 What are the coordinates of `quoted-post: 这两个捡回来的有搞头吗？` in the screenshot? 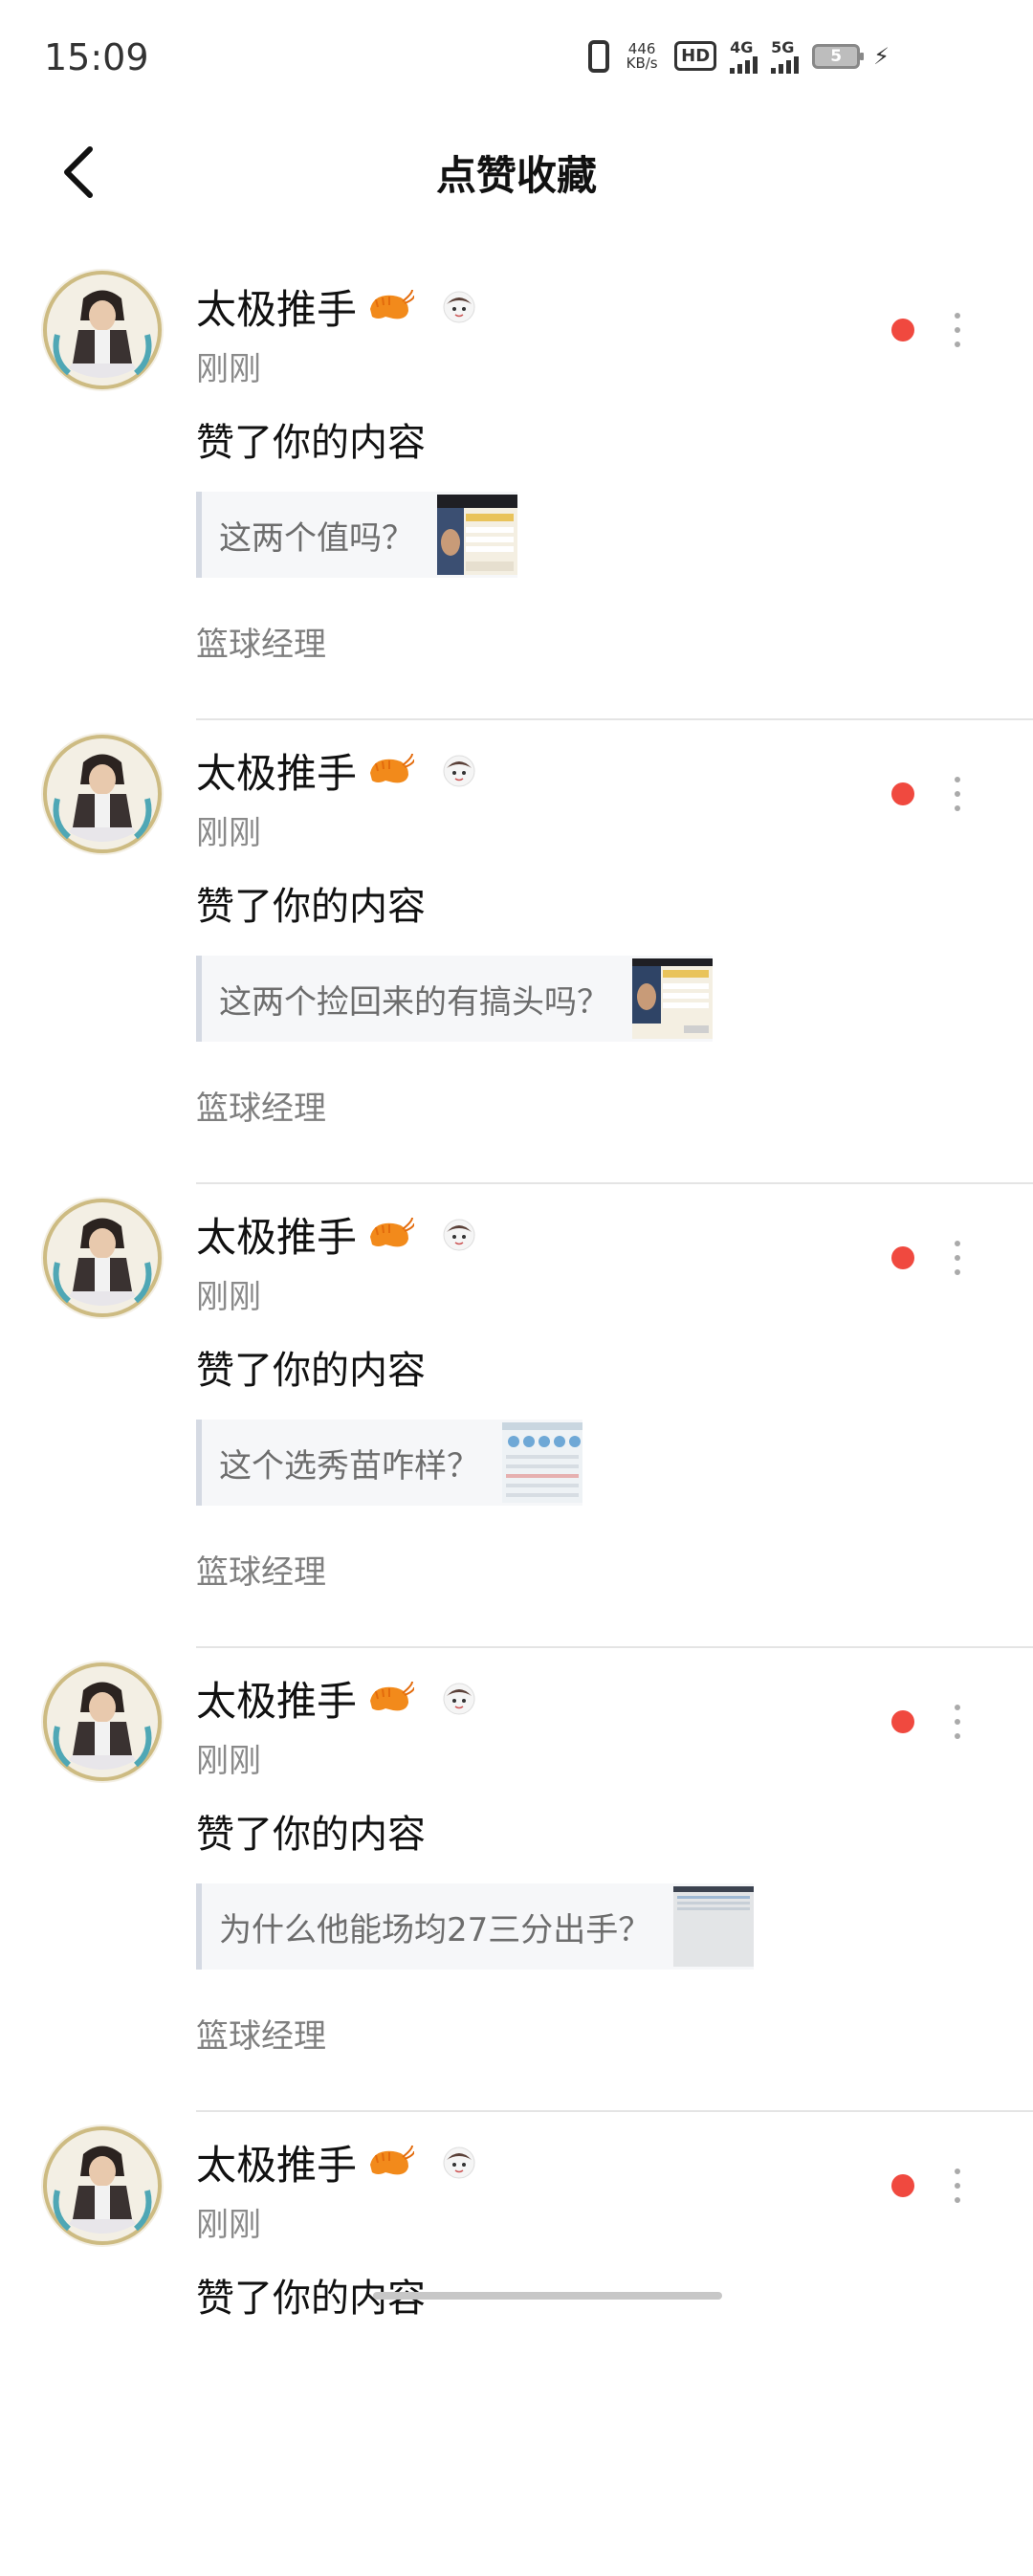 It's located at (454, 999).